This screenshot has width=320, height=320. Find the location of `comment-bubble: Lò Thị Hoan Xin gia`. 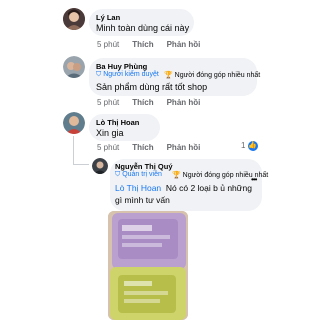

comment-bubble: Lò Thị Hoan Xin gia is located at coordinates (124, 127).